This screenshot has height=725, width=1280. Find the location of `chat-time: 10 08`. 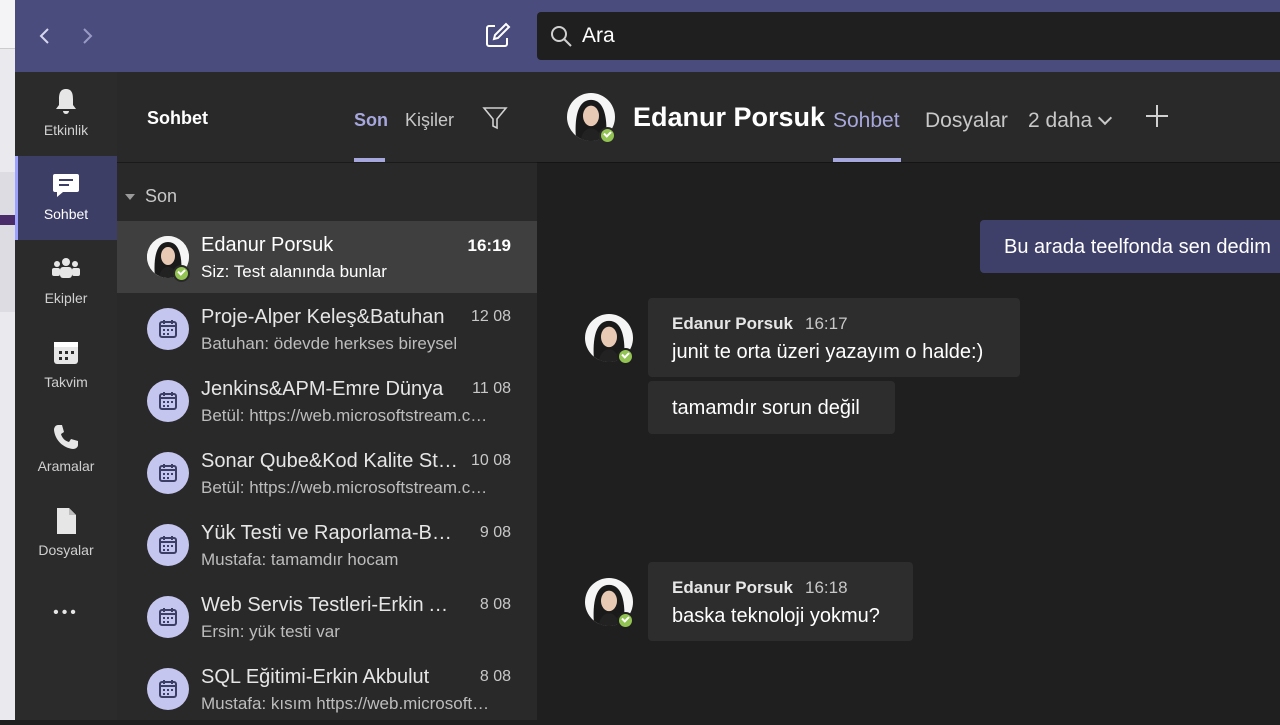

chat-time: 10 08 is located at coordinates (490, 460).